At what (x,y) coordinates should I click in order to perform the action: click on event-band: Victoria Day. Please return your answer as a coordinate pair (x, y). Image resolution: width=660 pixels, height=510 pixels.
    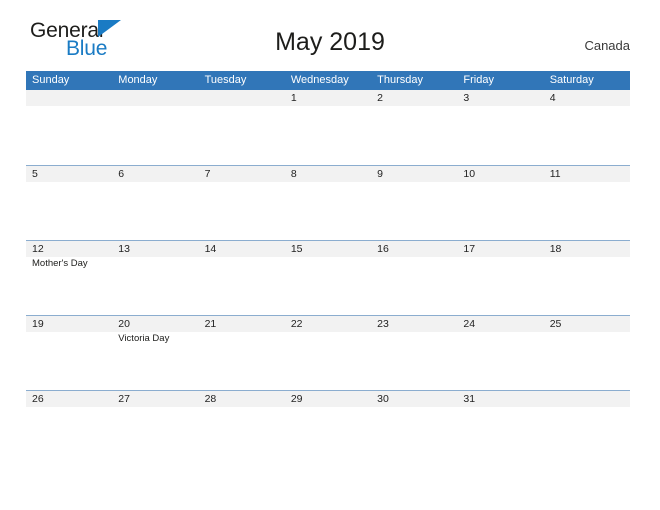
    Looking at the image, I should click on (328, 361).